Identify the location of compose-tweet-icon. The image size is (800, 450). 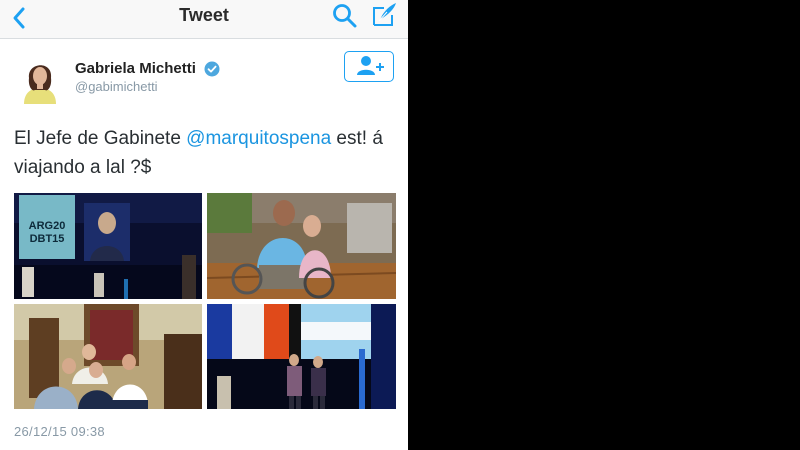
(384, 14).